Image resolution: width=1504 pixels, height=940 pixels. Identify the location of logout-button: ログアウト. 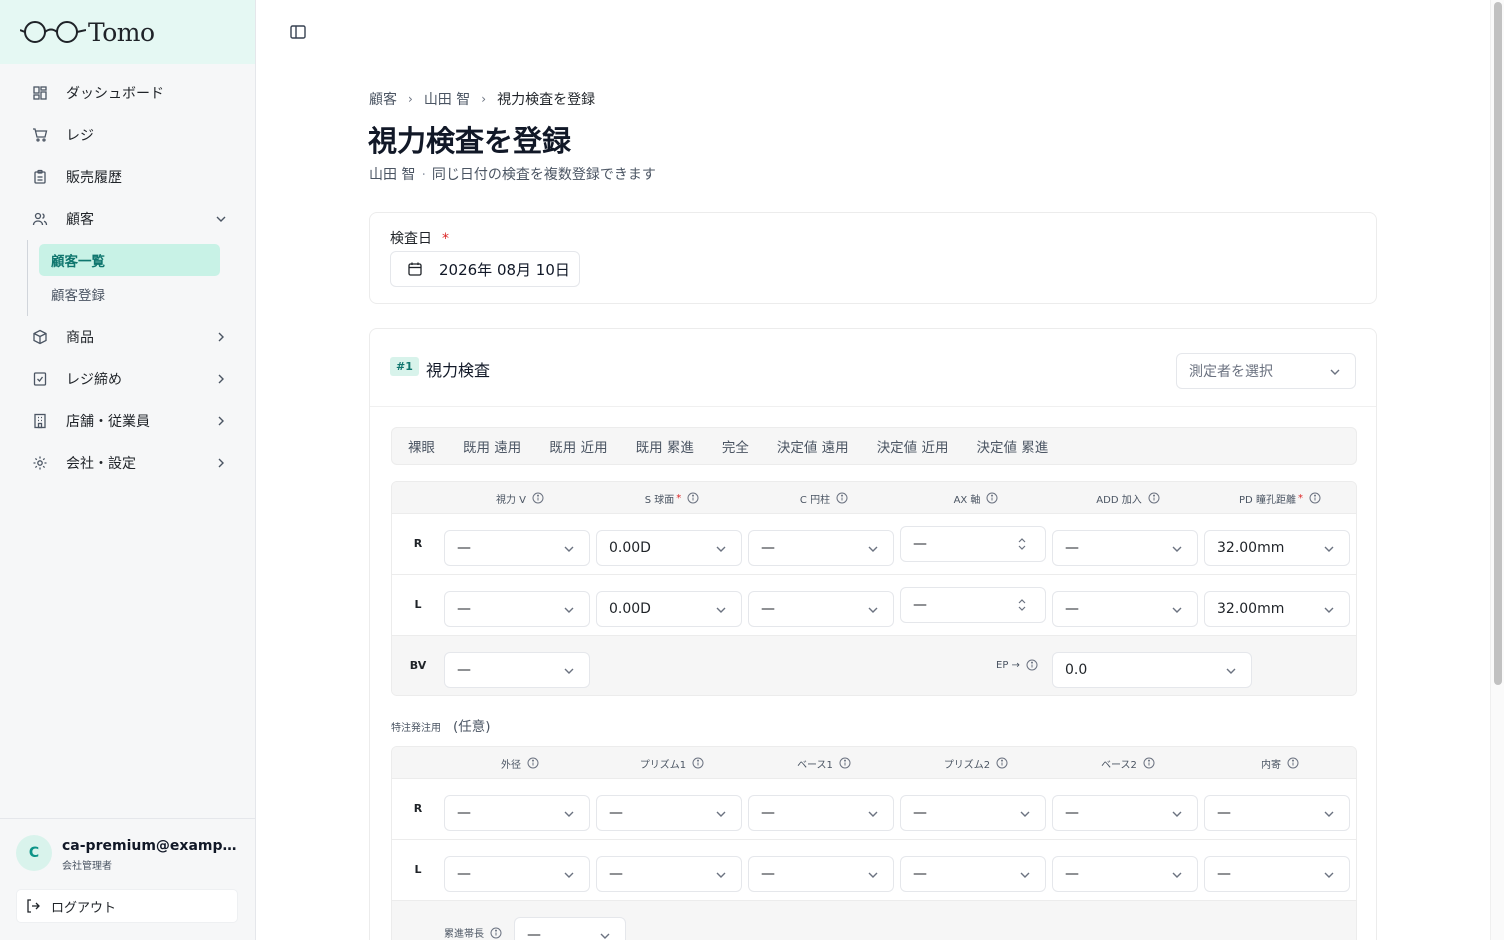
(127, 906).